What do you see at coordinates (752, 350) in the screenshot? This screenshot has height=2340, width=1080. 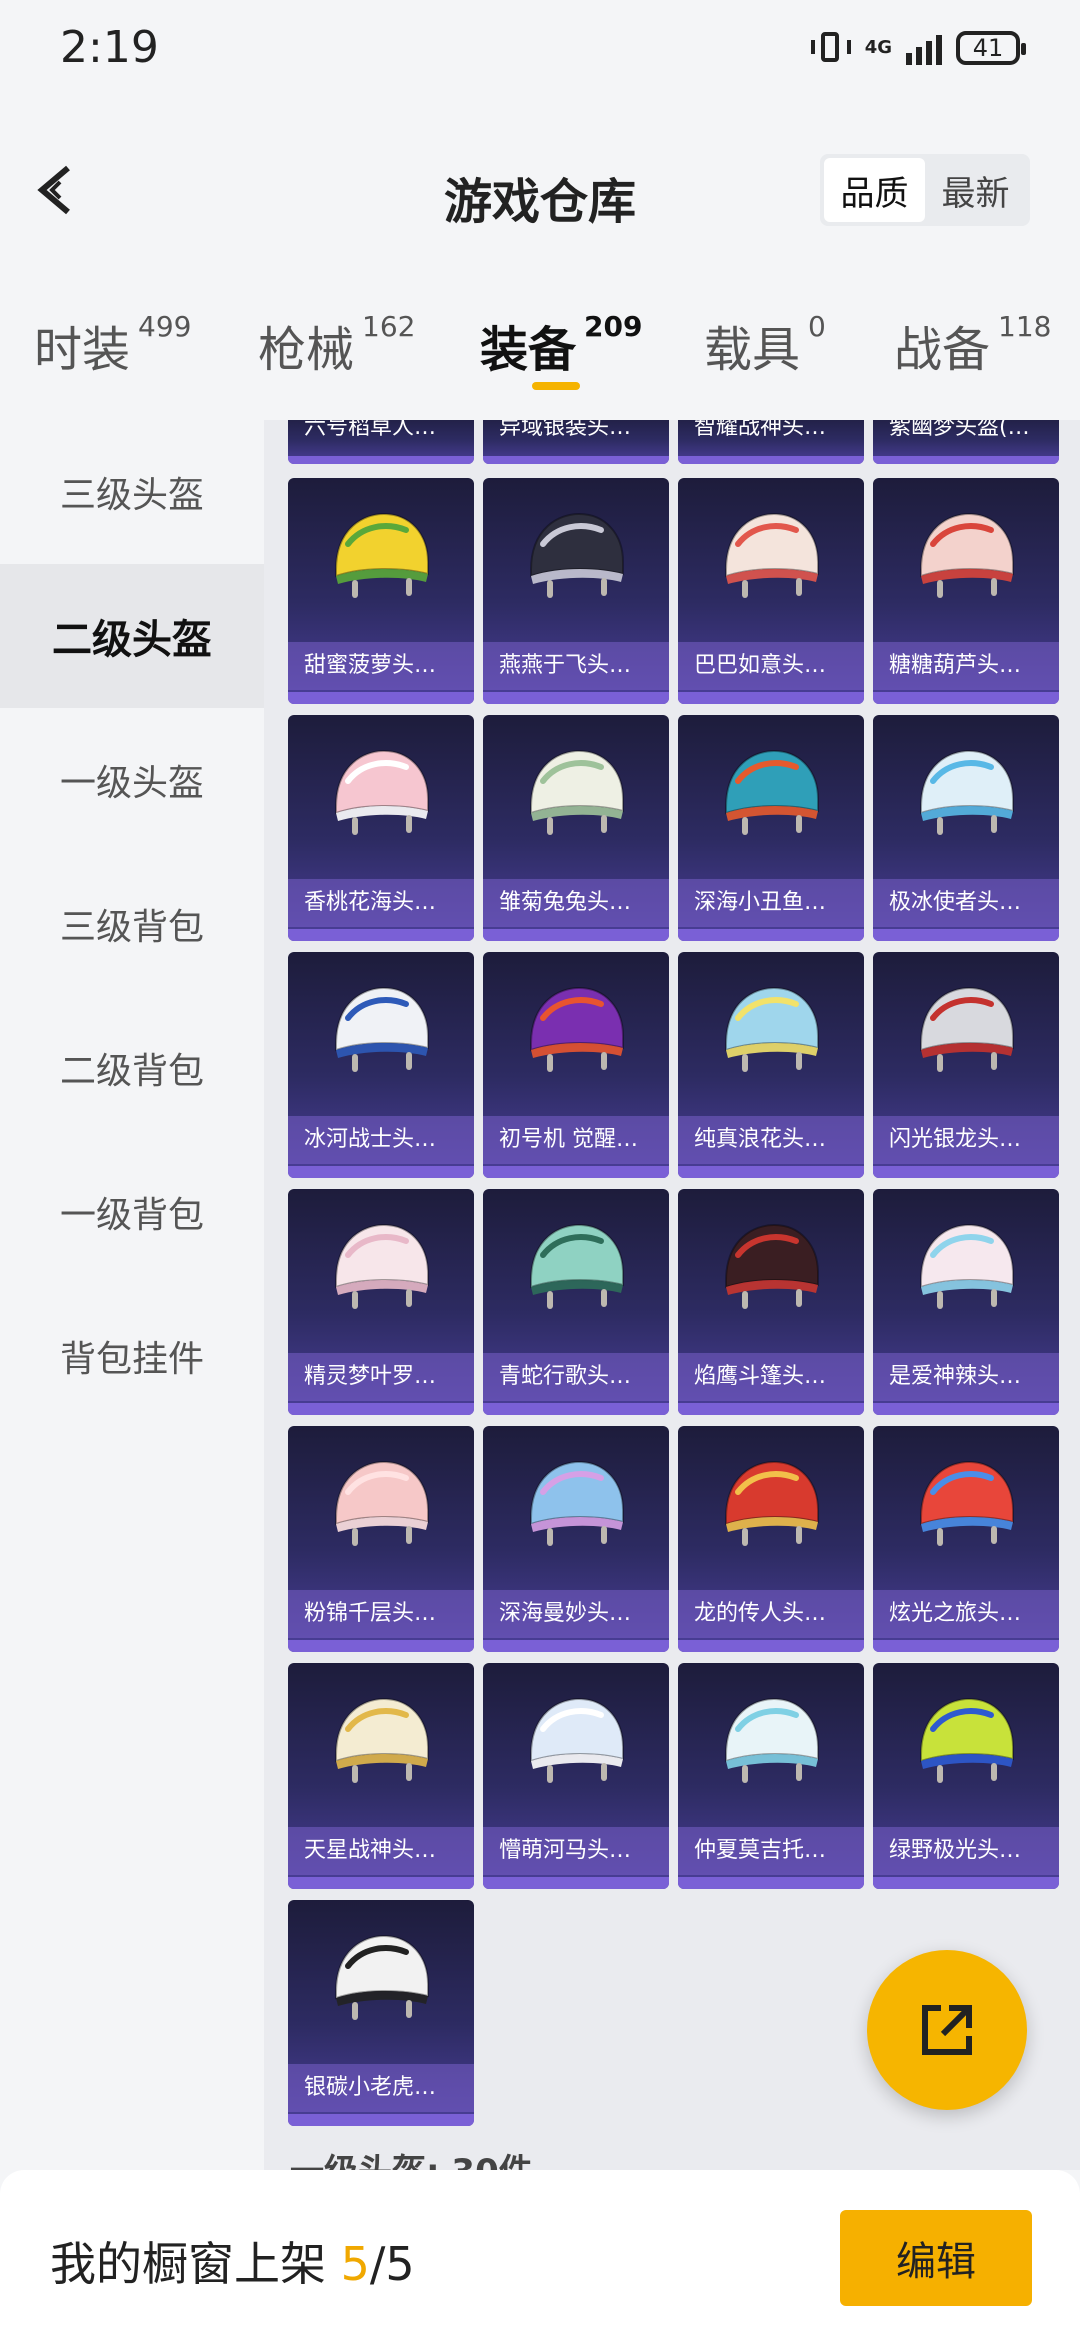 I see `tab-label: 载具` at bounding box center [752, 350].